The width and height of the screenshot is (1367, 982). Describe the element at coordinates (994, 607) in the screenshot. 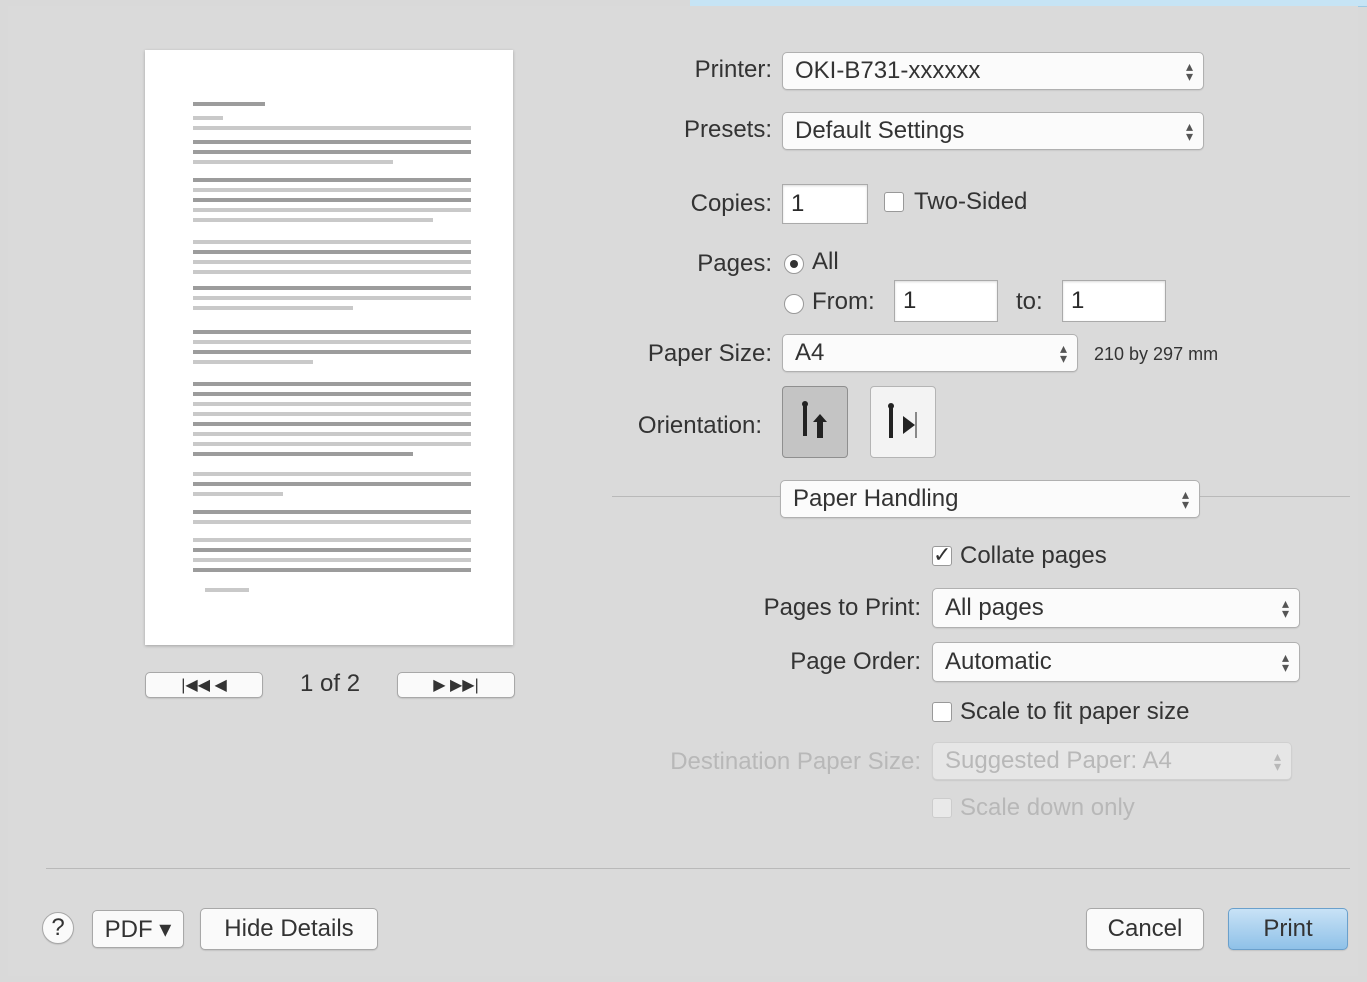

I see `pages-to-print-value: All pages` at that location.